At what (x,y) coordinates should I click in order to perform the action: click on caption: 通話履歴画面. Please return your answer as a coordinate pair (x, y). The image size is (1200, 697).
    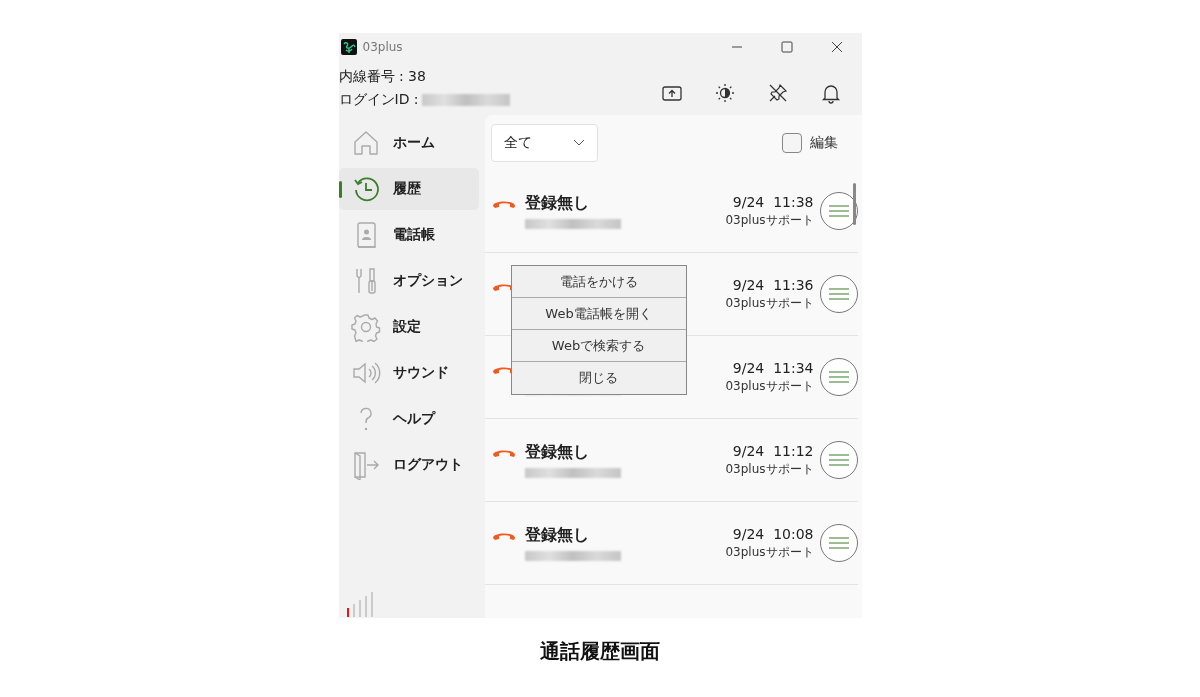
    Looking at the image, I should click on (600, 651).